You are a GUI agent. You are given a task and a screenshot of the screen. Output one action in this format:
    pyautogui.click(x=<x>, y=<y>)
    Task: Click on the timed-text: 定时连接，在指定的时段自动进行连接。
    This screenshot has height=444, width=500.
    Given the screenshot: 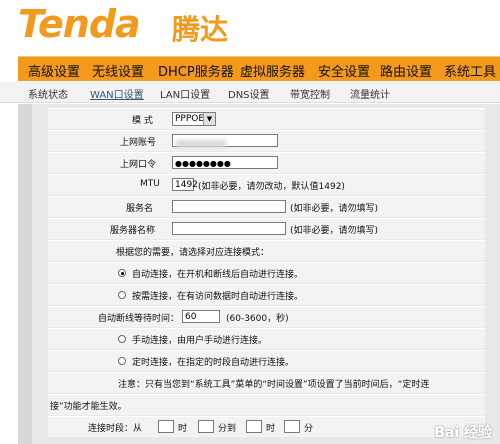 What is the action you would take?
    pyautogui.click(x=213, y=363)
    